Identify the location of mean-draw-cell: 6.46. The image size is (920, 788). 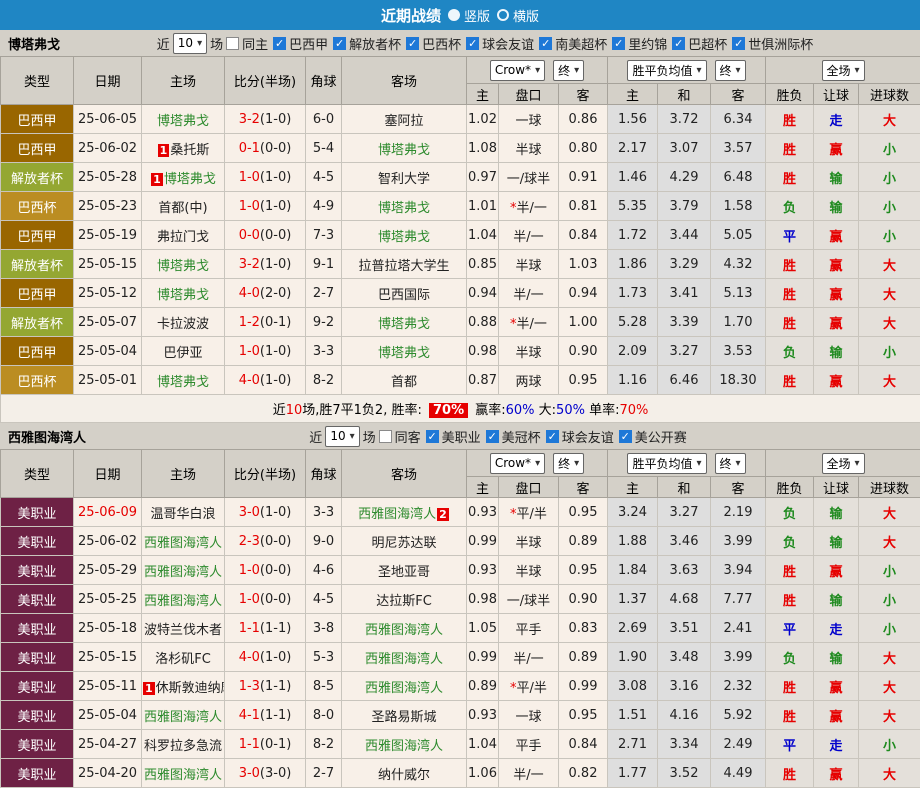
(684, 380).